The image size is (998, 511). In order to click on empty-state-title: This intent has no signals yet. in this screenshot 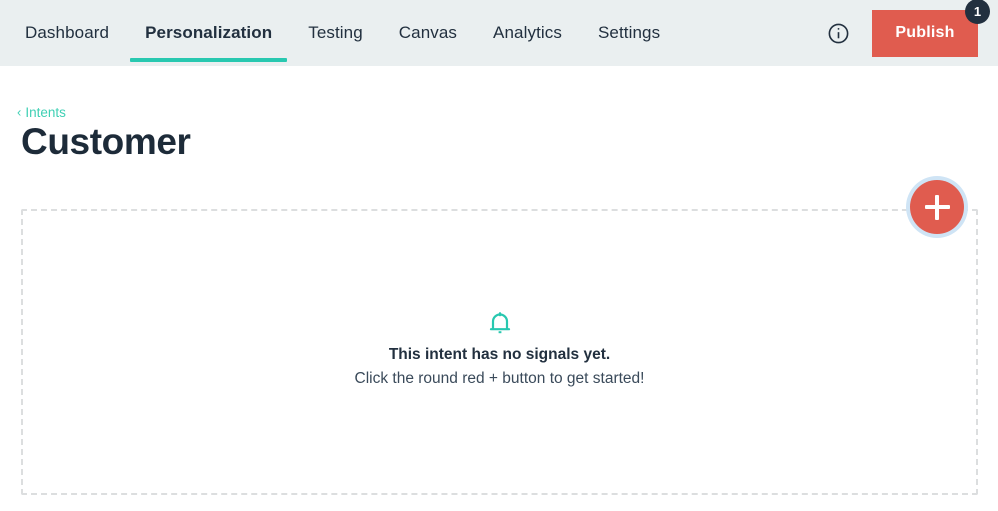, I will do `click(499, 354)`.